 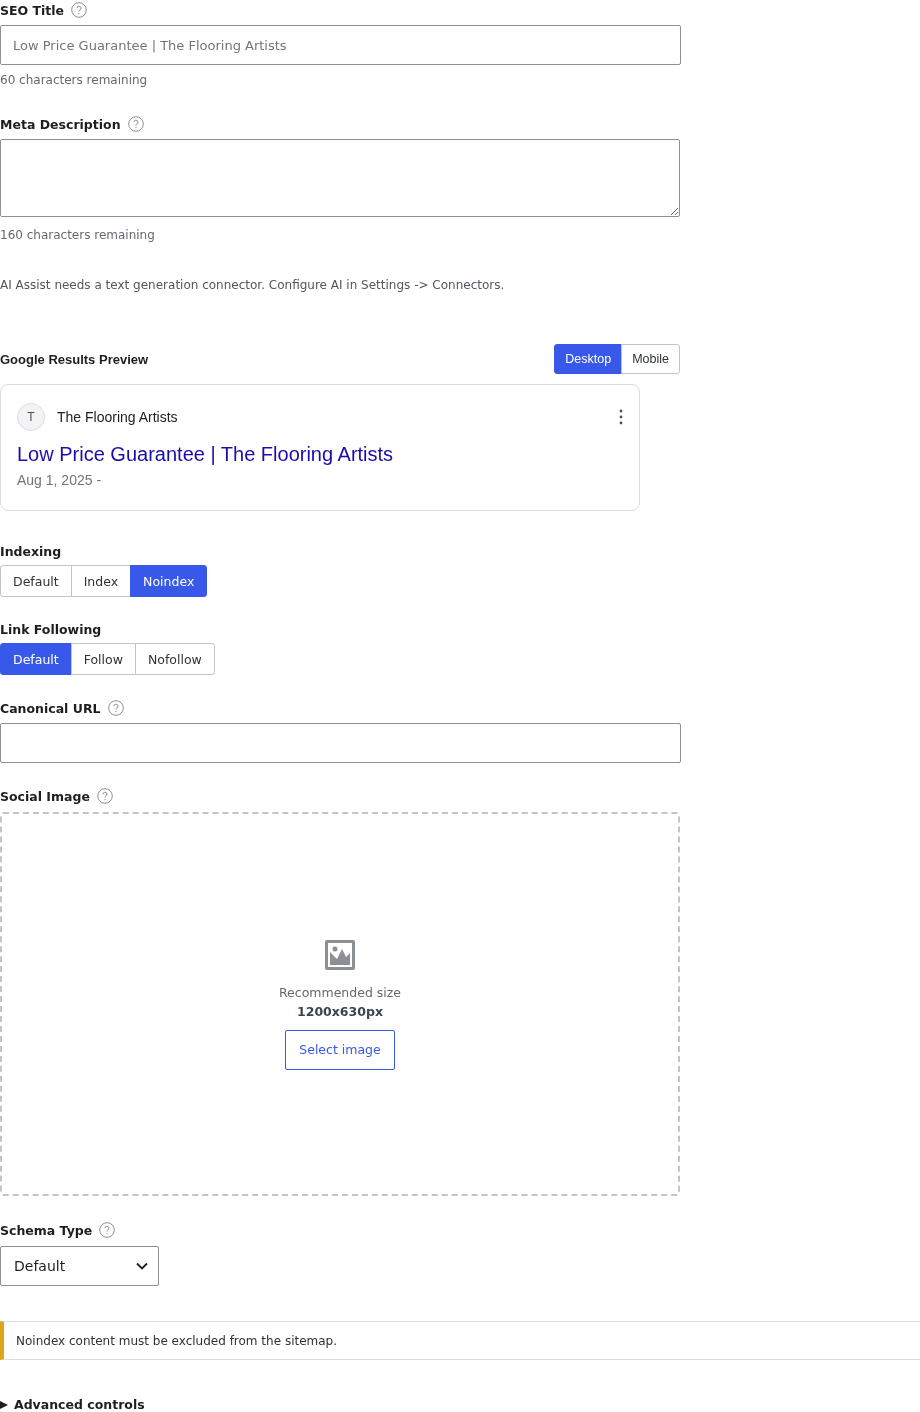 What do you see at coordinates (253, 285) in the screenshot?
I see `ai-assist-notice: AI Assist needs a text generation connector. Configure AI in Settings -> Connectors.` at bounding box center [253, 285].